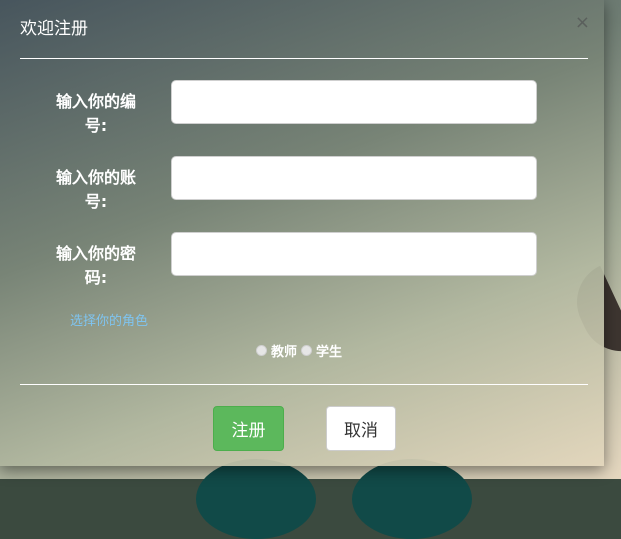  What do you see at coordinates (96, 114) in the screenshot?
I see `id-label: 输入你的编 号:` at bounding box center [96, 114].